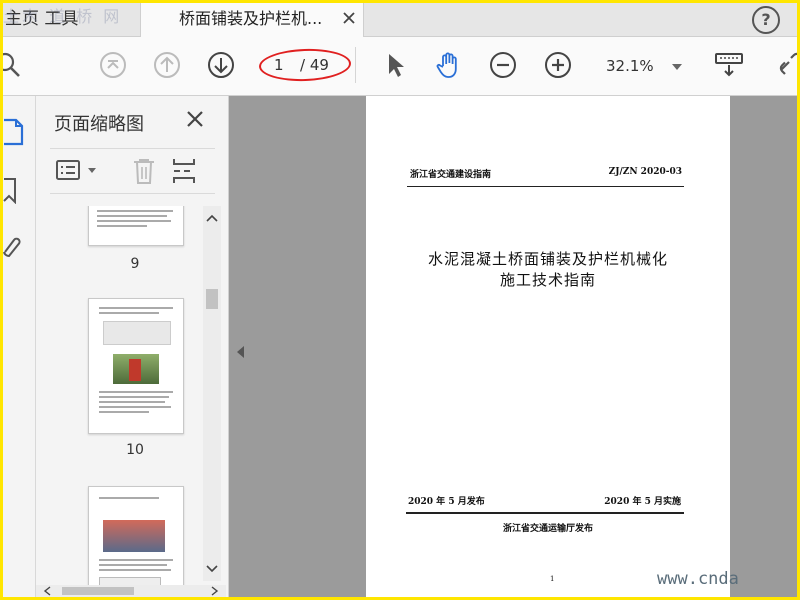 The height and width of the screenshot is (600, 800). What do you see at coordinates (135, 450) in the screenshot?
I see `thumbnail-label: 10` at bounding box center [135, 450].